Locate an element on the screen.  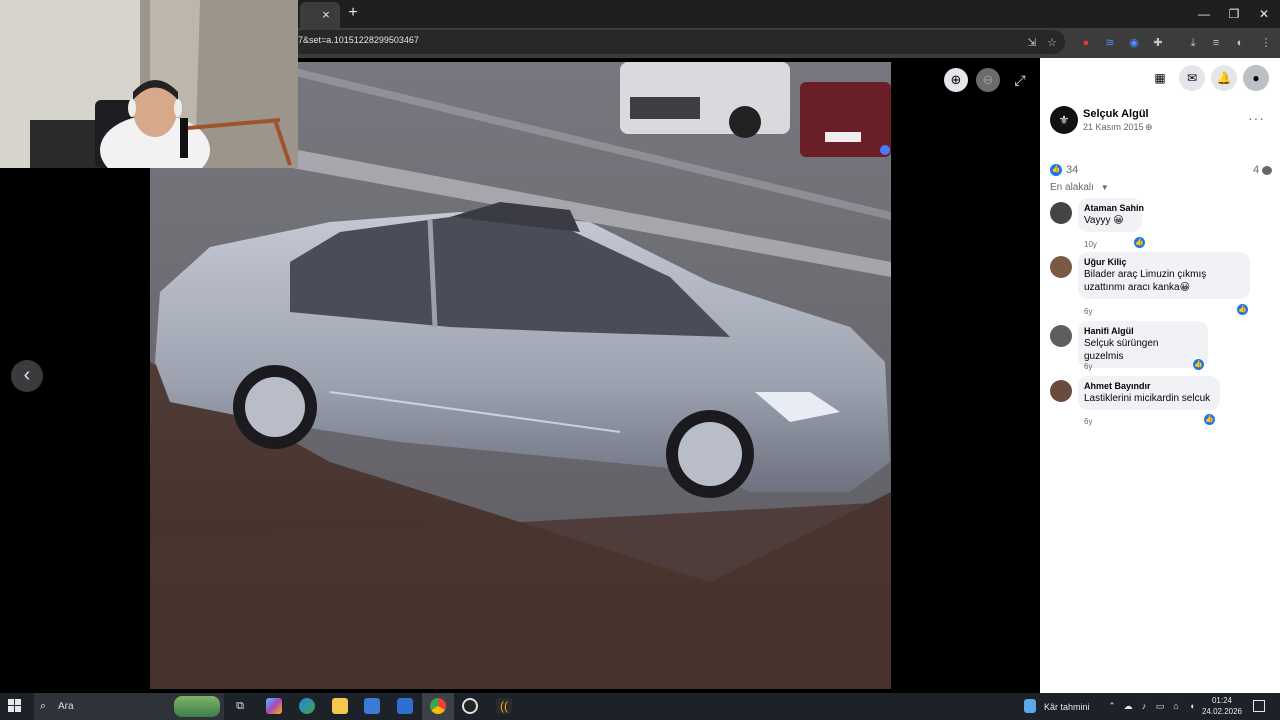
comment-bubble: Ataman Sahin Vayyy 😀 is located at coordinates (1111, 215).